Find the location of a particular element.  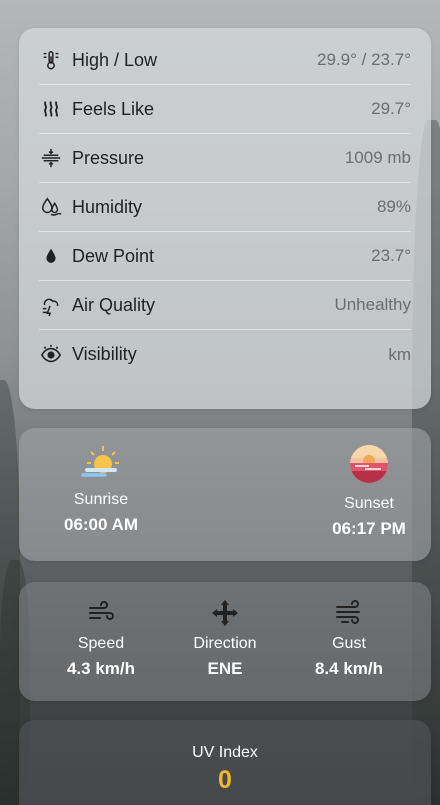

detail-row-visibility: Visibility km is located at coordinates (225, 354).